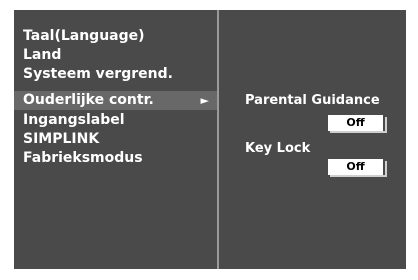 The height and width of the screenshot is (280, 418). Describe the element at coordinates (312, 100) in the screenshot. I see `parental-guidance-label: Parental Guidance` at that location.